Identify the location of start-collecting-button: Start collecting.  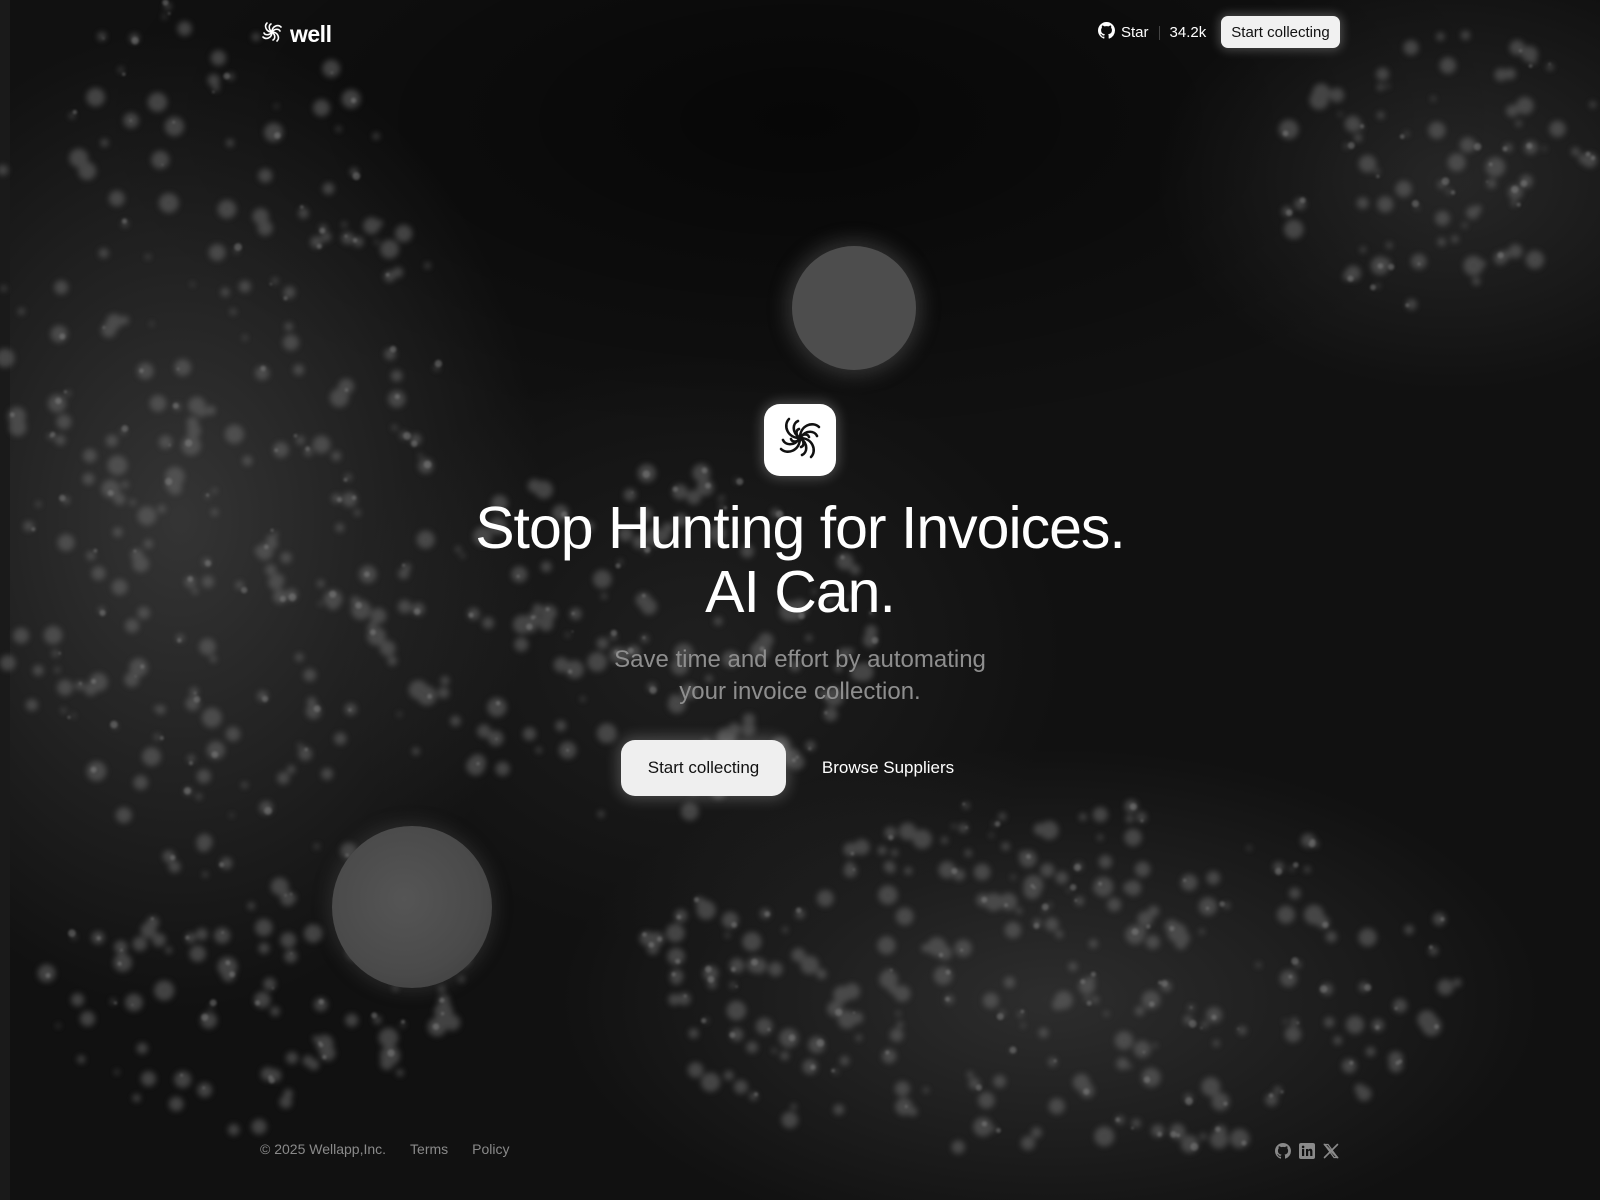
(1280, 32).